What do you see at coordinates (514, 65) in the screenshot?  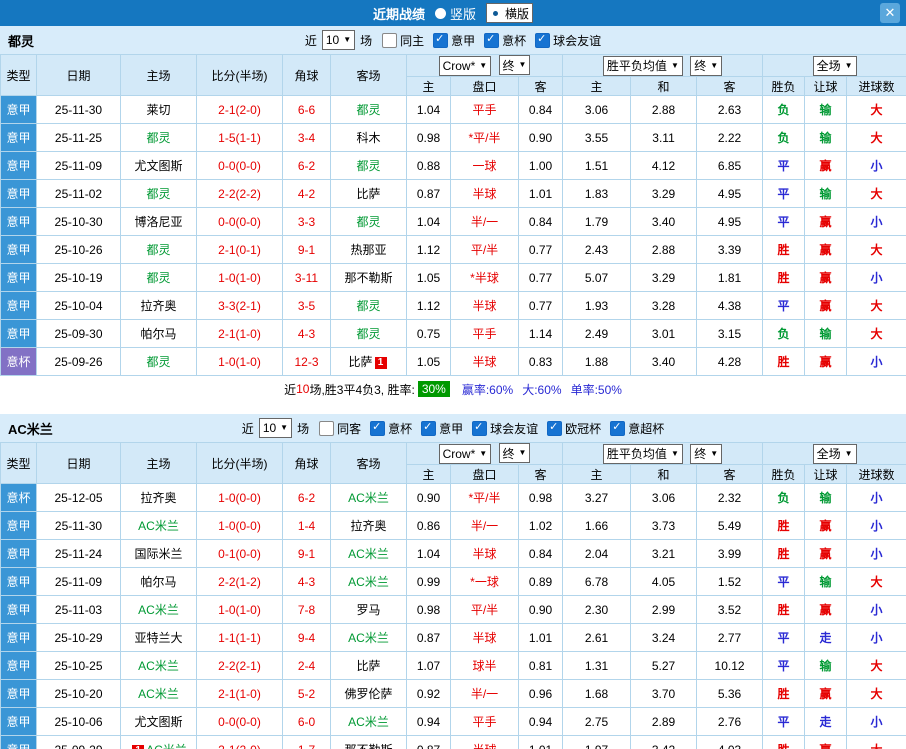 I see `odds-stage-select: 终 ▼` at bounding box center [514, 65].